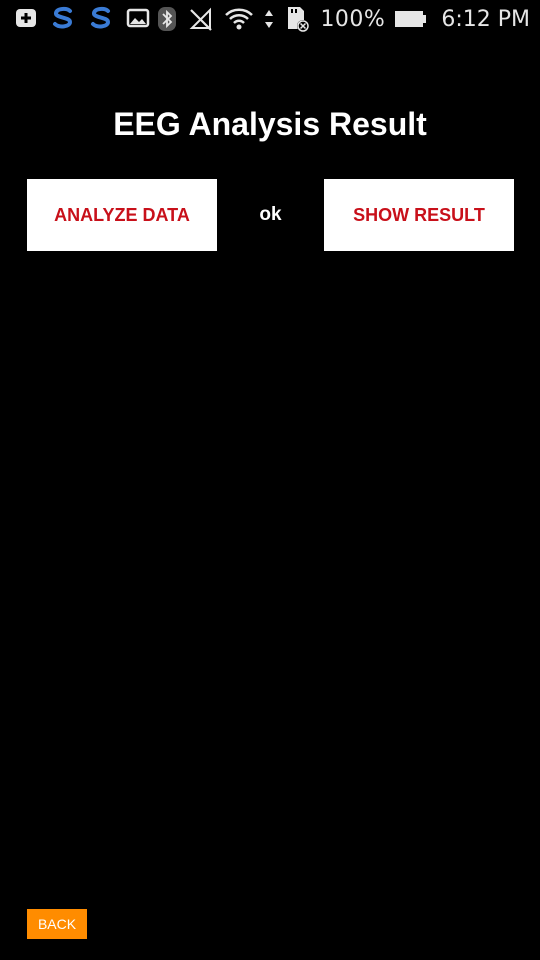 The image size is (540, 960). Describe the element at coordinates (82, 18) in the screenshot. I see `notification-icons` at that location.